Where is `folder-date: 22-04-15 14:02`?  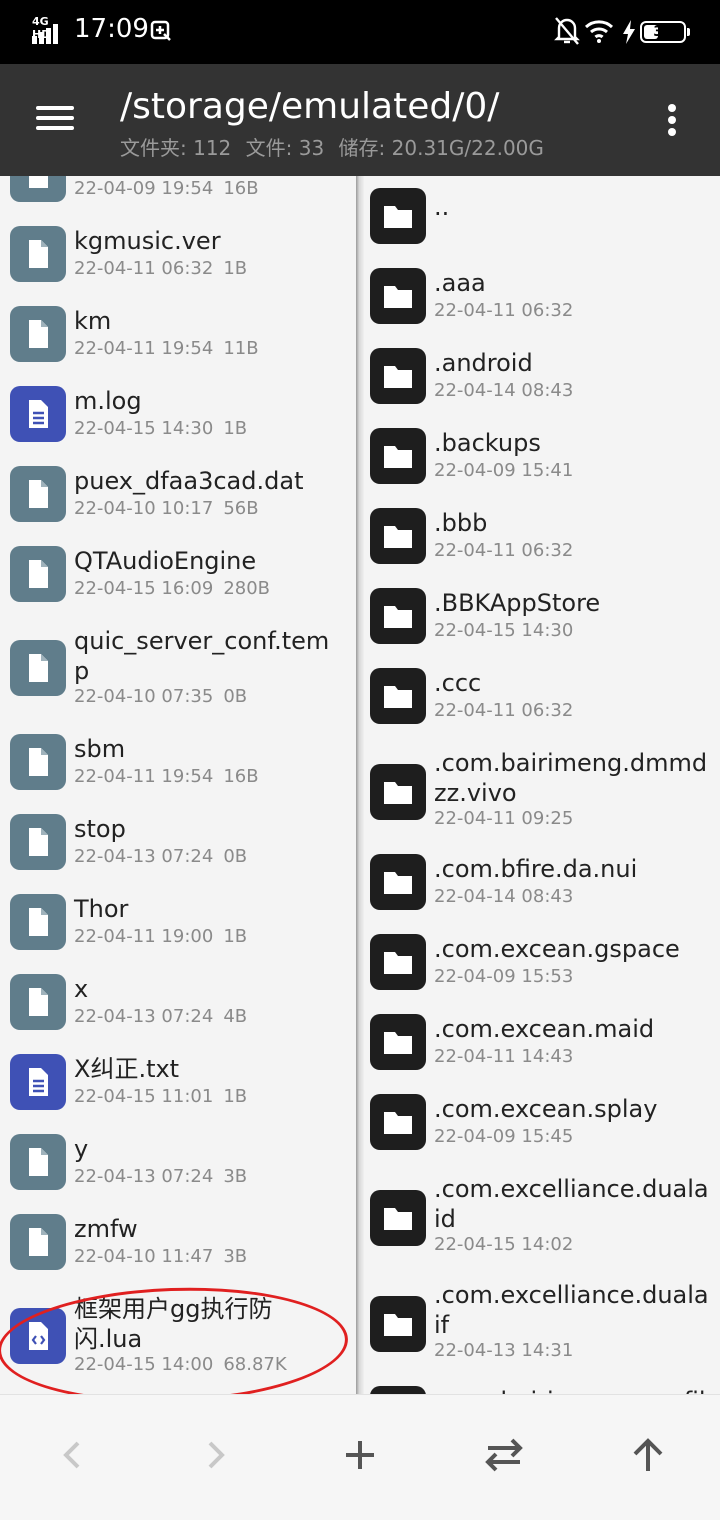
folder-date: 22-04-15 14:02 is located at coordinates (504, 1244).